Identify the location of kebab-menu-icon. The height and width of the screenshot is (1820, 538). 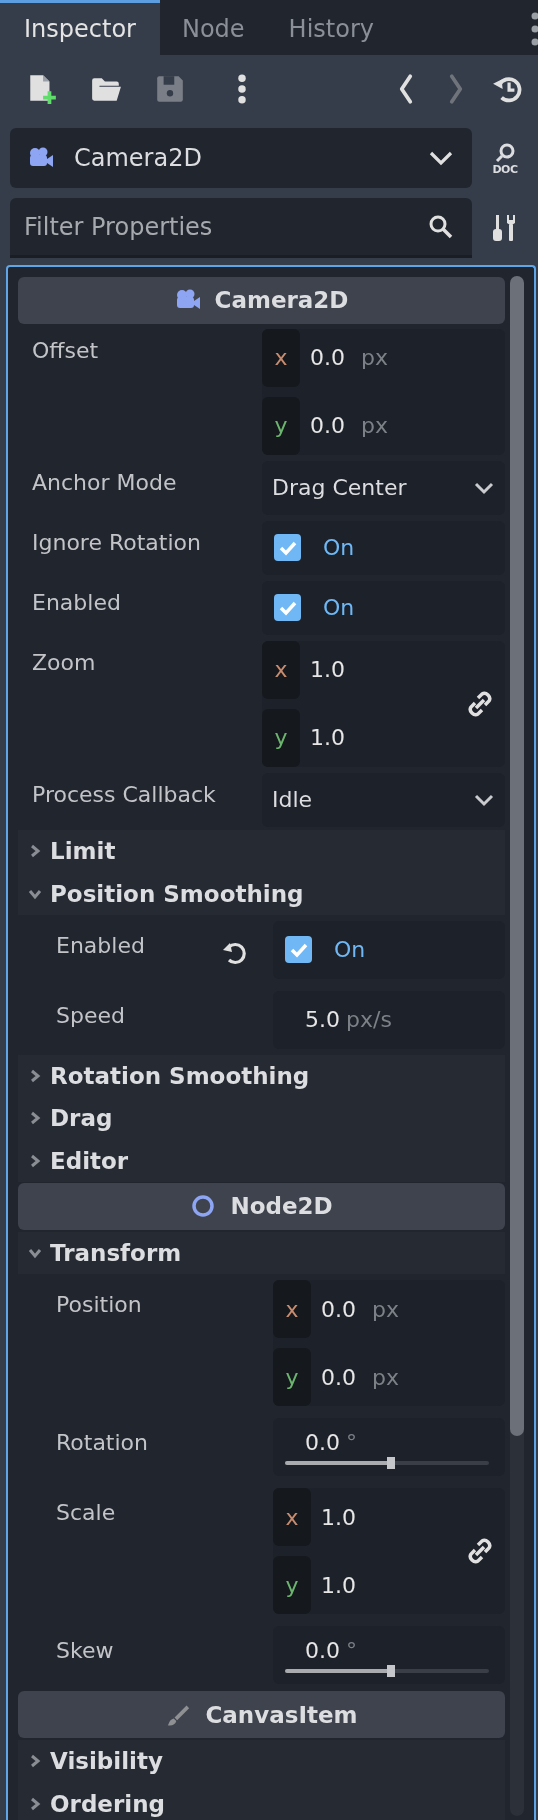
(534, 29).